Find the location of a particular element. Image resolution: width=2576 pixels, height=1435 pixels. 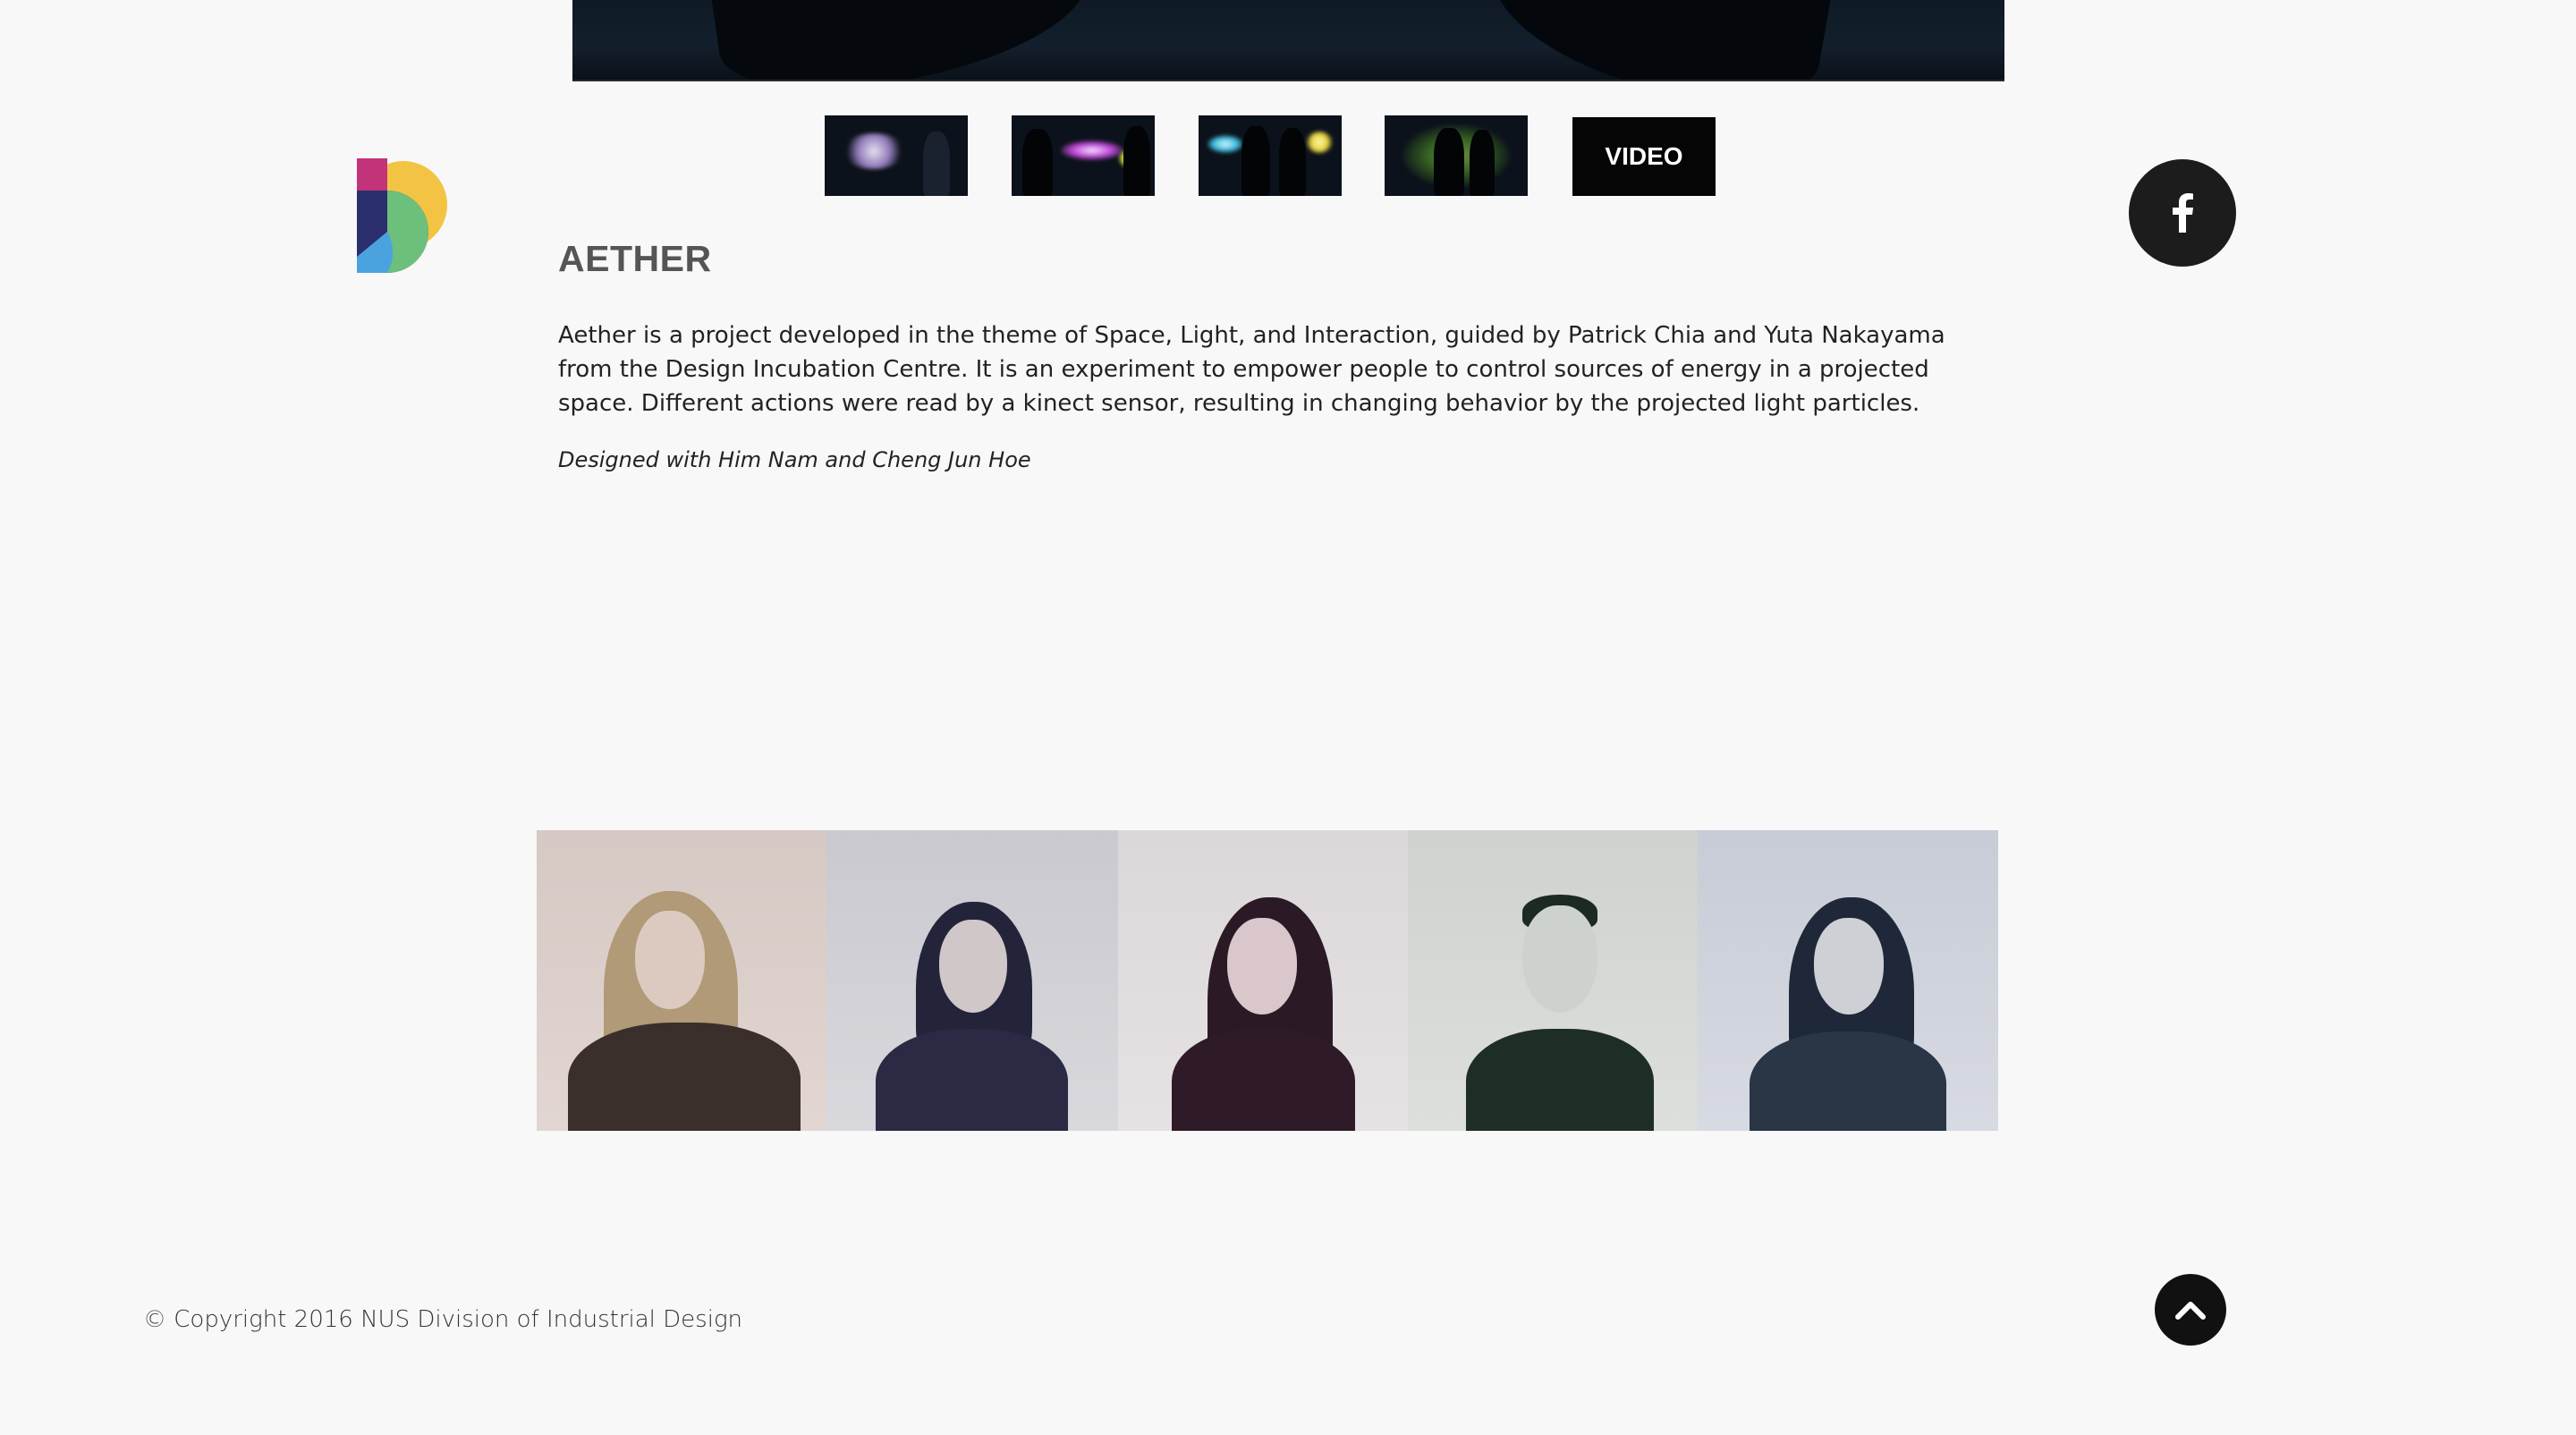

site-logo is located at coordinates (403, 215).